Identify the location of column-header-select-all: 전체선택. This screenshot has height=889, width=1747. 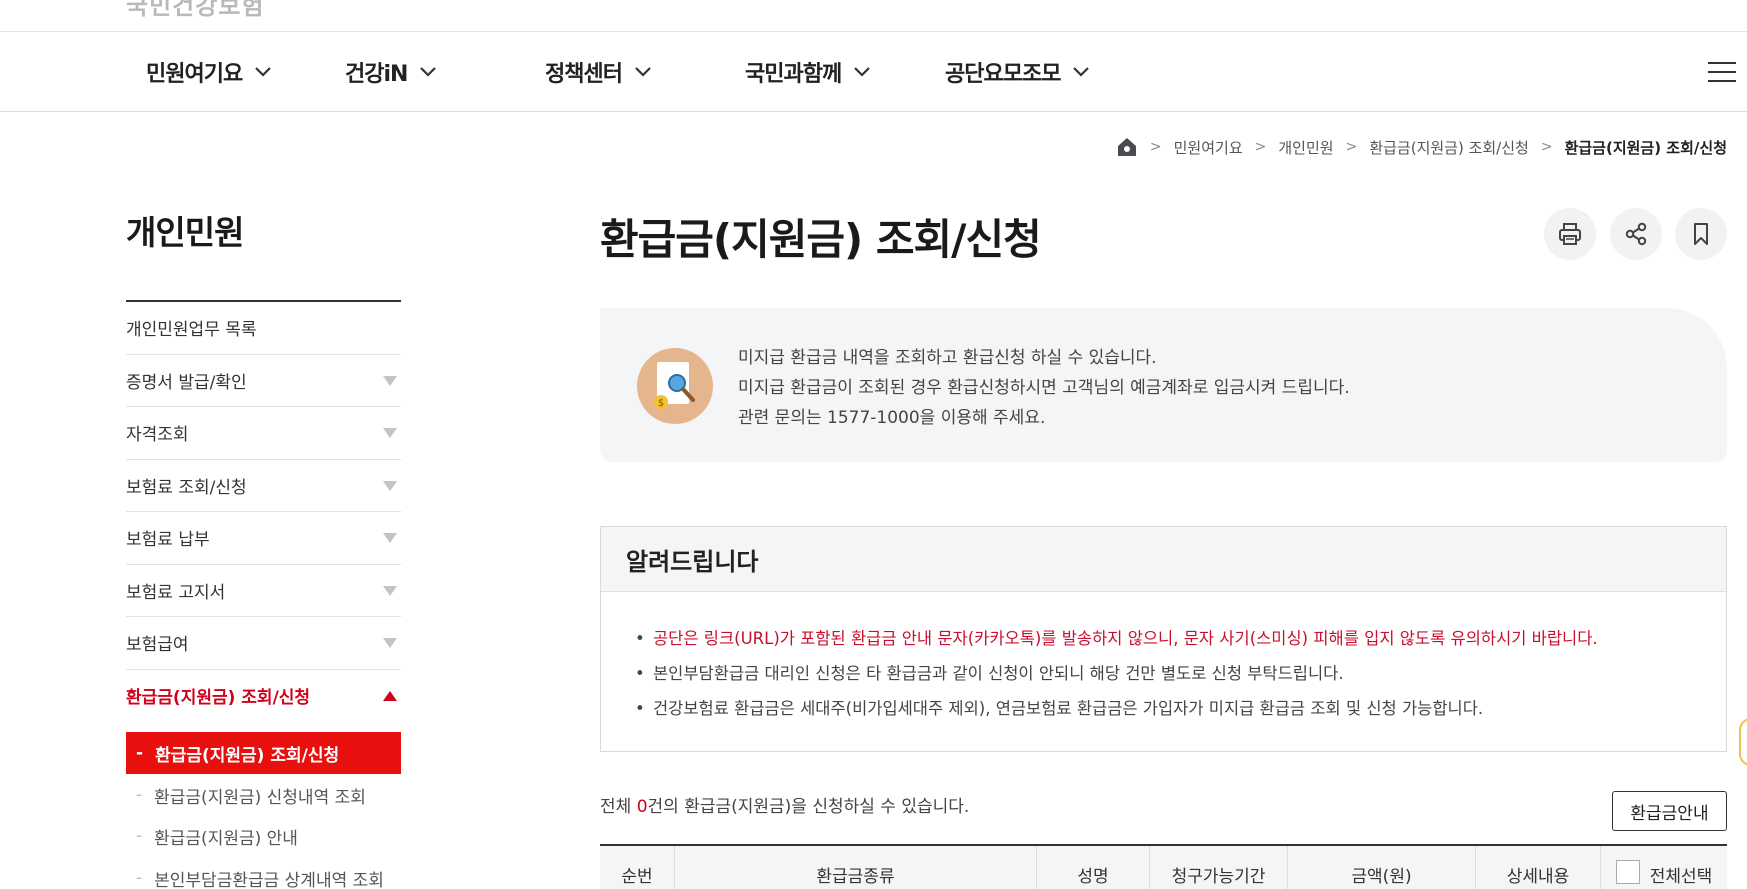
(1664, 867).